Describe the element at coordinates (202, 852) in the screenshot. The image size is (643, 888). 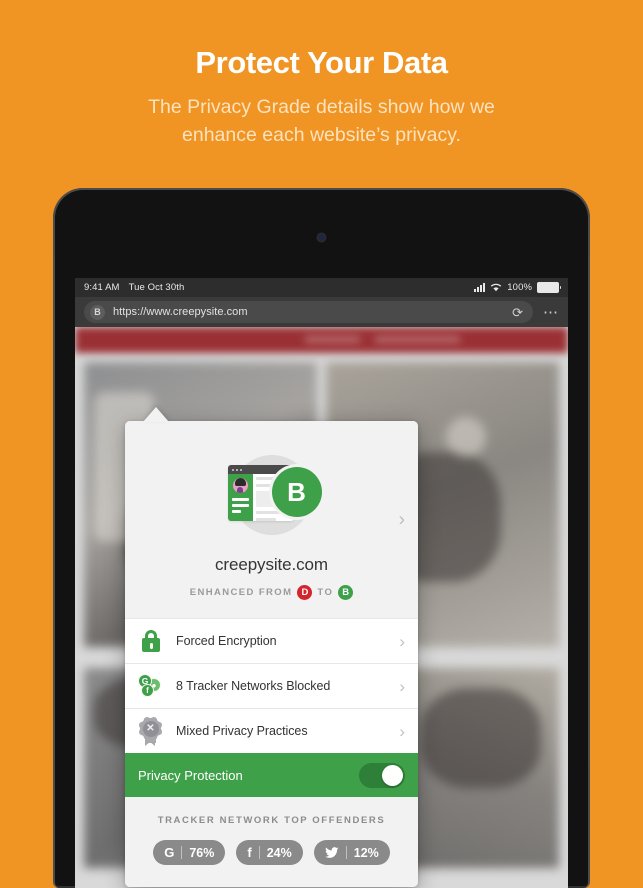
I see `offender-percent: 76%` at that location.